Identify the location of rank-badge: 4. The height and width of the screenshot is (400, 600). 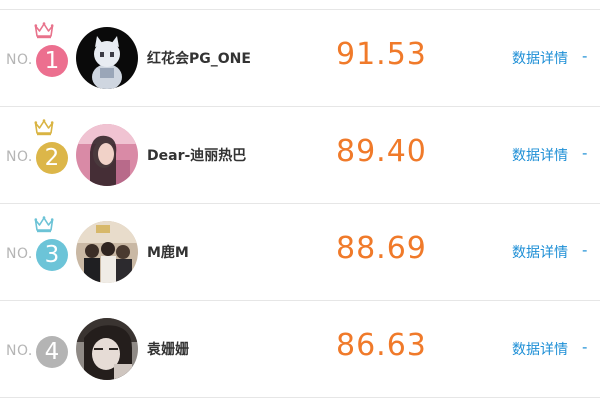
(52, 352).